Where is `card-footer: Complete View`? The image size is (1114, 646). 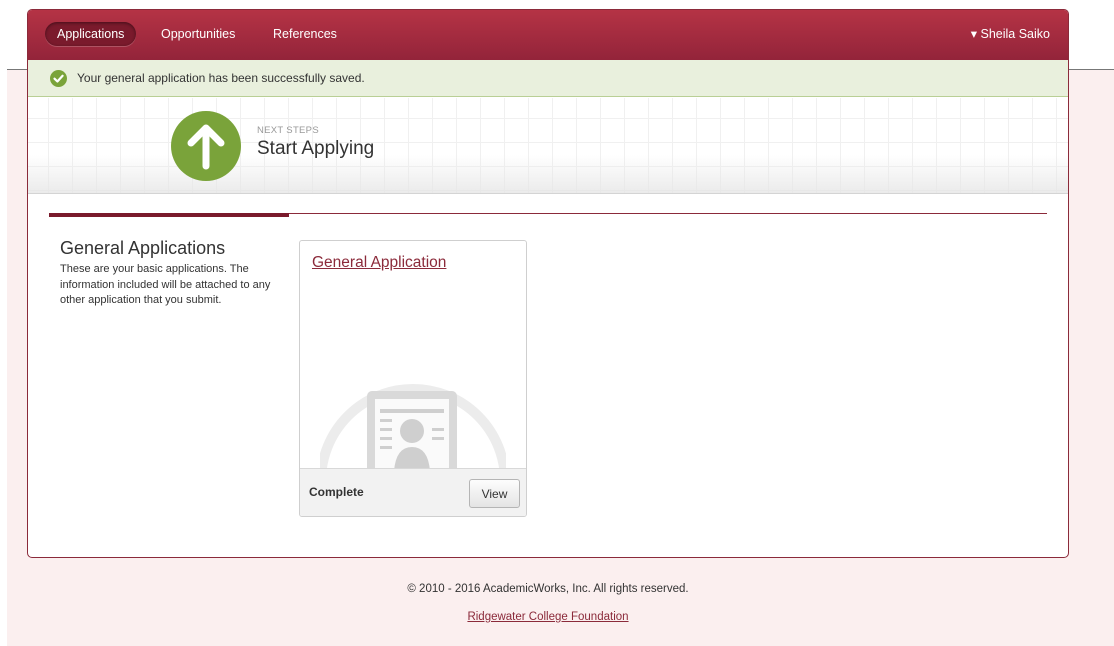
card-footer: Complete View is located at coordinates (413, 492).